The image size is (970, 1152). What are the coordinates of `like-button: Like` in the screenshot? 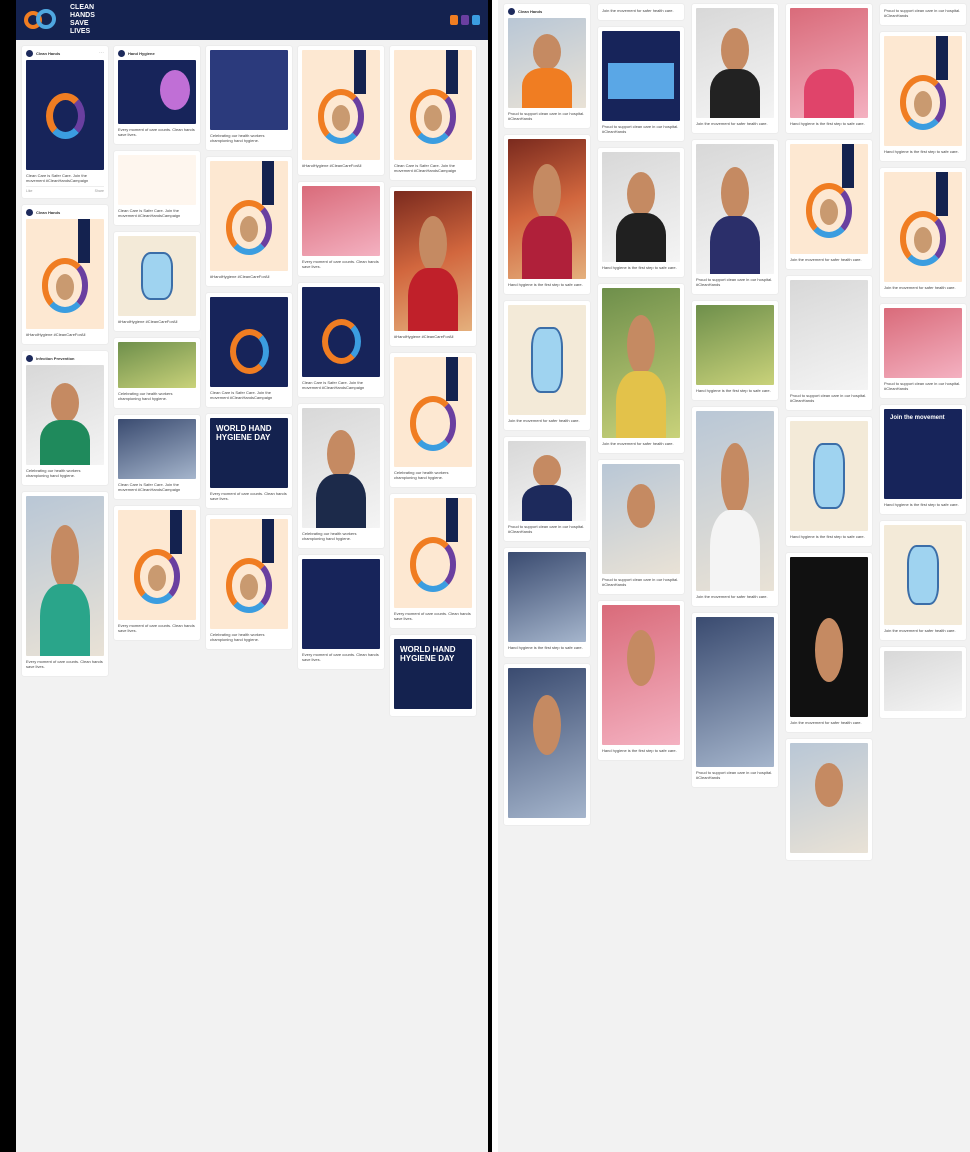 It's located at (29, 191).